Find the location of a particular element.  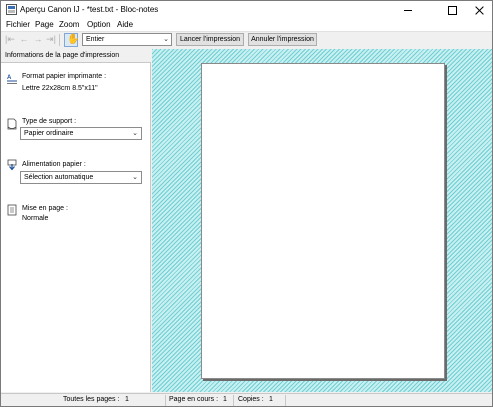

copies-label: Copies : is located at coordinates (251, 399).